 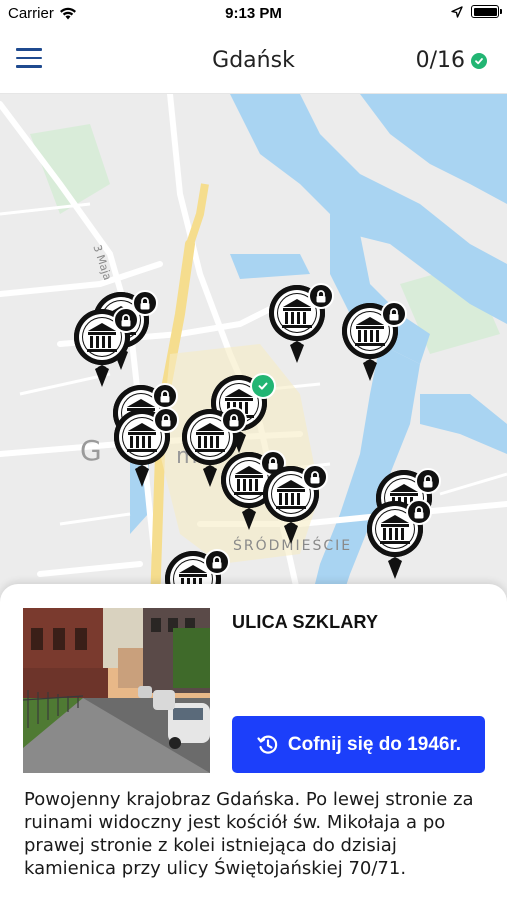 What do you see at coordinates (486, 11) in the screenshot?
I see `battery-icon` at bounding box center [486, 11].